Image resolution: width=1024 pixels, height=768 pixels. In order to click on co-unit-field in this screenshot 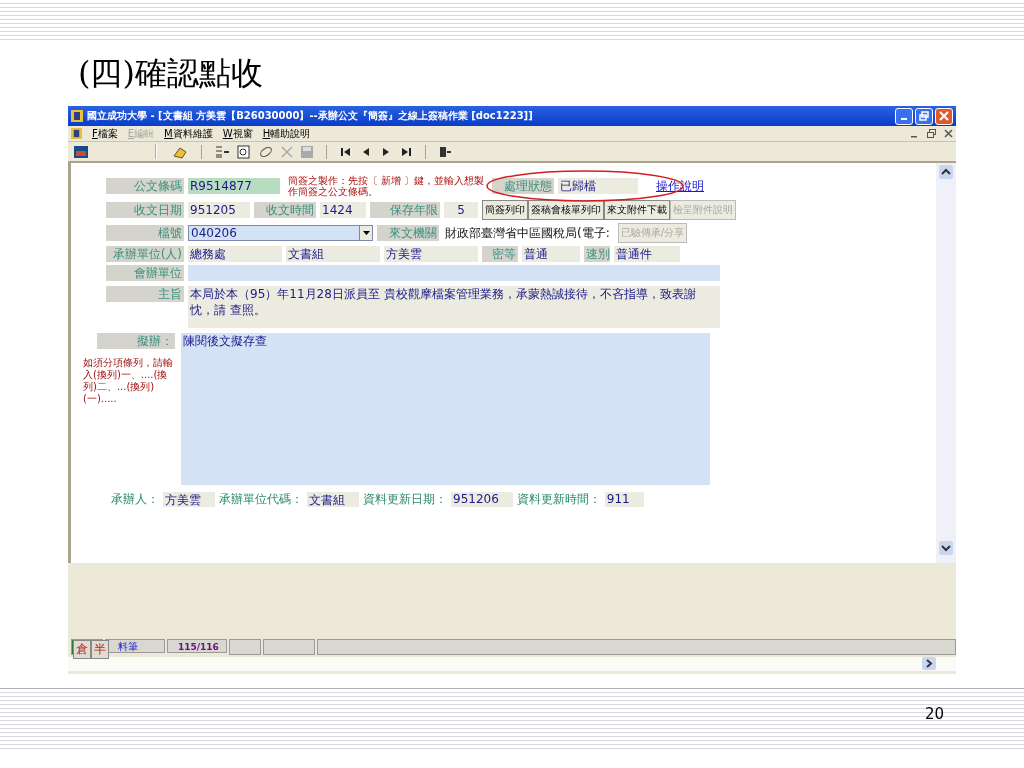, I will do `click(454, 273)`.